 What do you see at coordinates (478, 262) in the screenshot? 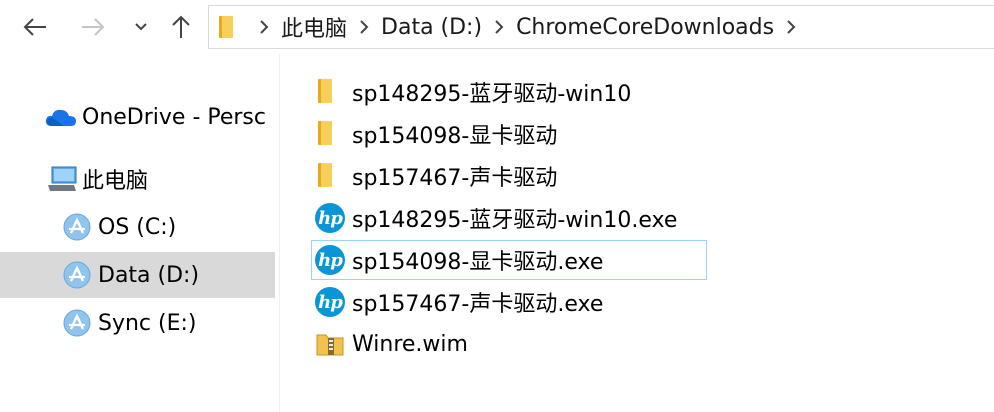
I see `file-name: sp154098-显卡驱动.exe` at bounding box center [478, 262].